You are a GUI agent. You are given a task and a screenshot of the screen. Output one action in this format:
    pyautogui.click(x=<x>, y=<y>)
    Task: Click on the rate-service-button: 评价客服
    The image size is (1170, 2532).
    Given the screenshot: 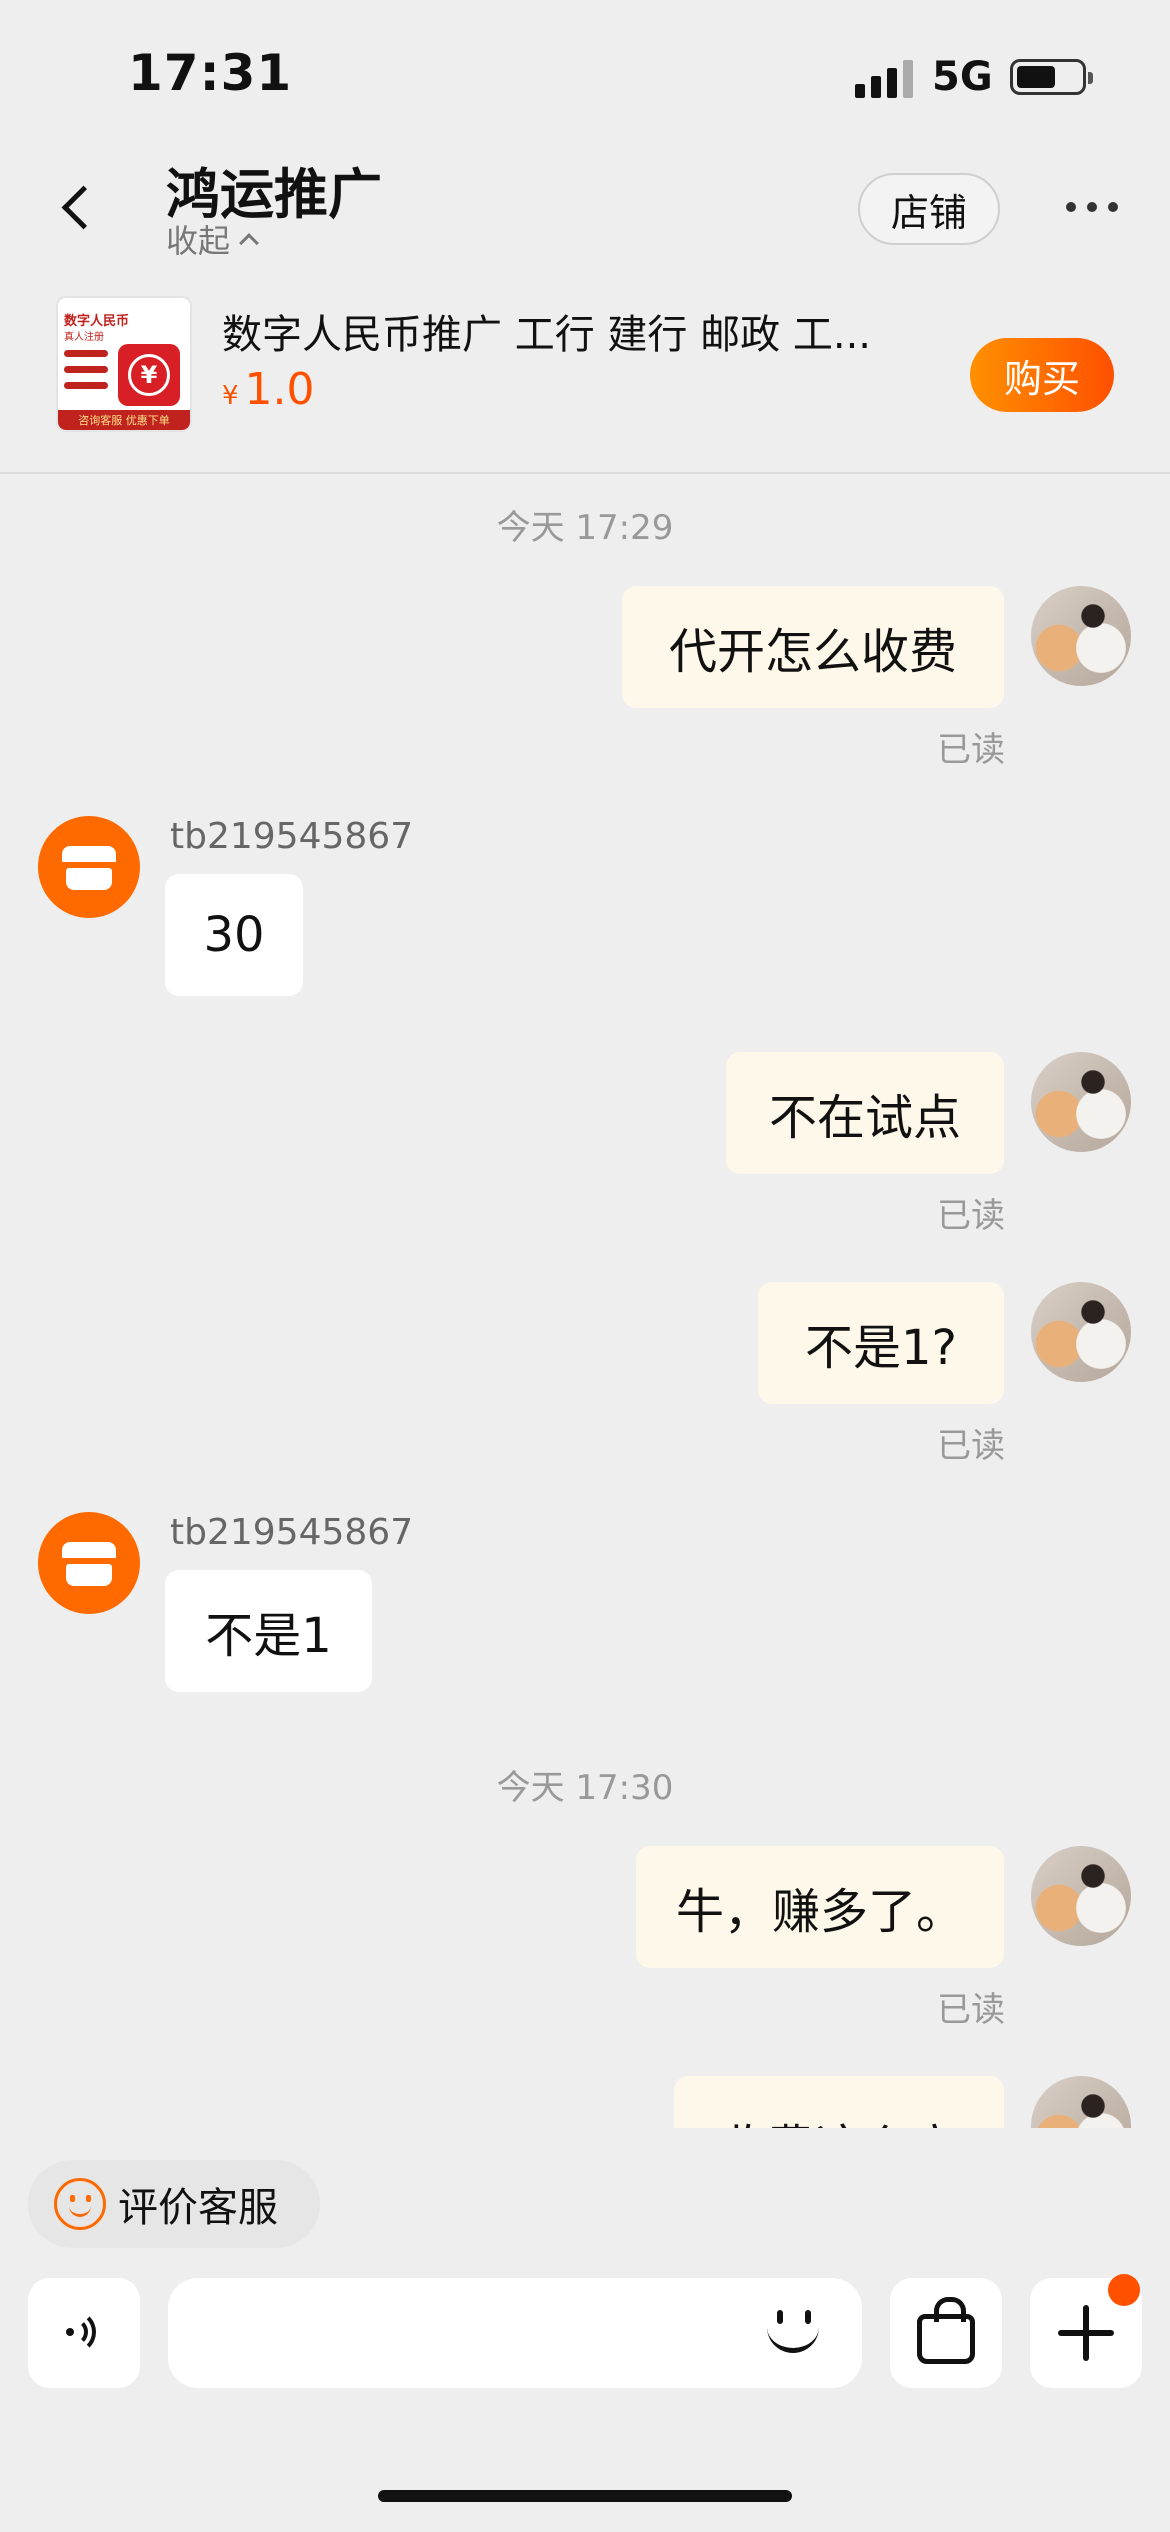 What is the action you would take?
    pyautogui.click(x=174, y=2204)
    